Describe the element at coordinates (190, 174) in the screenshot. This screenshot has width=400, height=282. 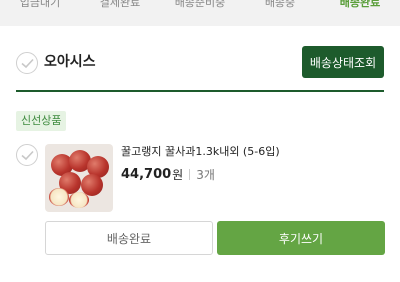
I see `price-divider` at that location.